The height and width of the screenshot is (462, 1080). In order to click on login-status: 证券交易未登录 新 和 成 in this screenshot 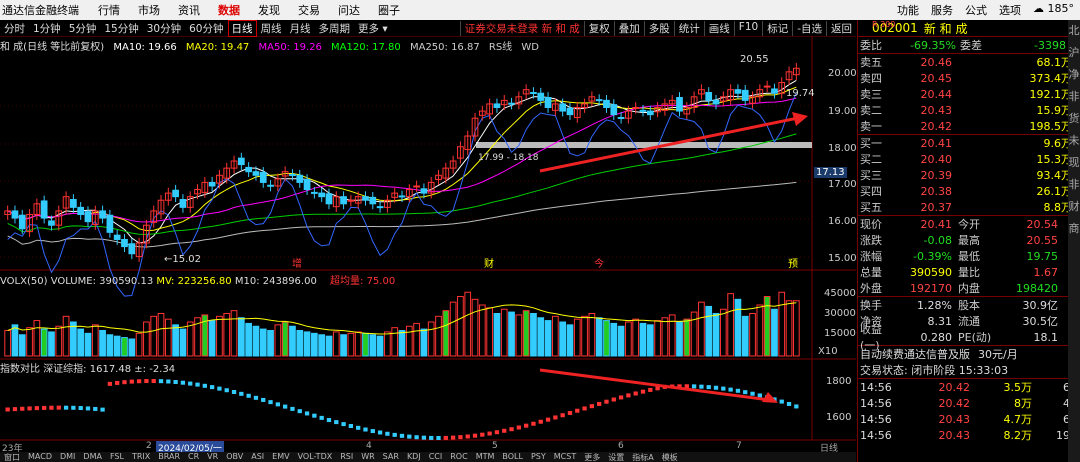, I will do `click(521, 28)`.